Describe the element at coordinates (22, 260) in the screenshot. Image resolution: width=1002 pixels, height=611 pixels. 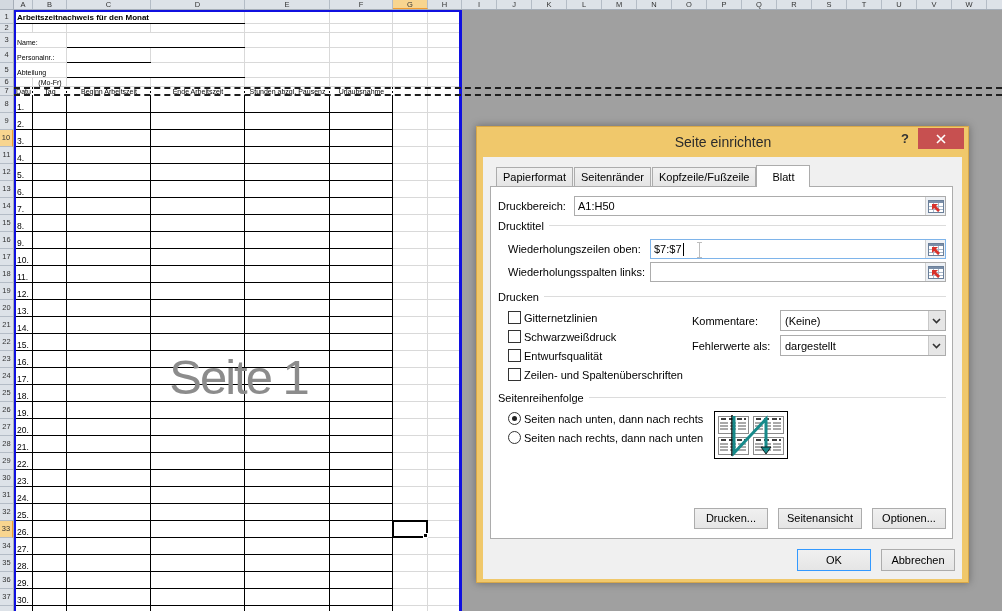
I see `day-number: 10.` at that location.